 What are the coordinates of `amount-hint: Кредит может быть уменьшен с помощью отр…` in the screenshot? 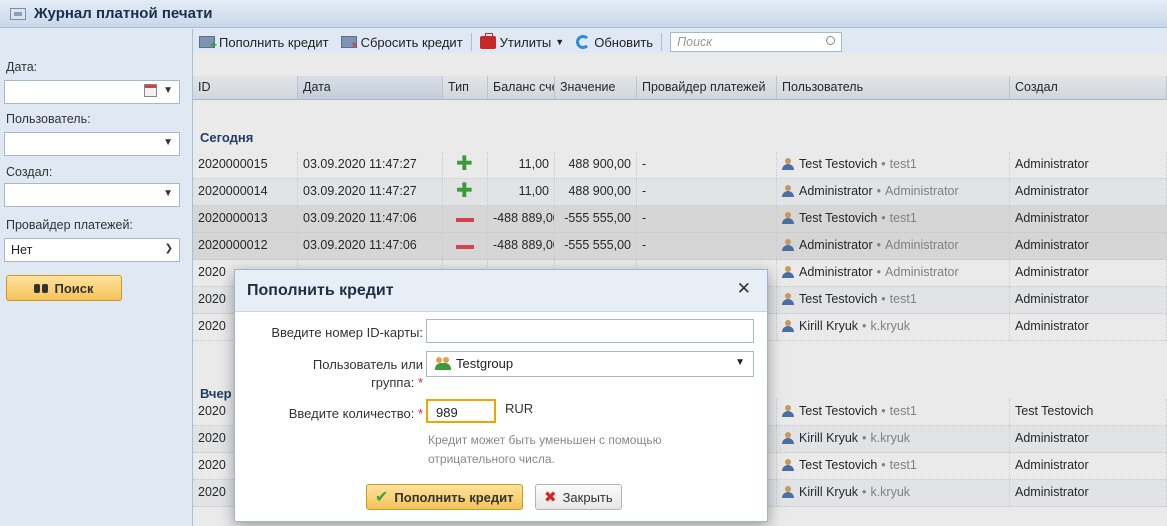 It's located at (545, 449).